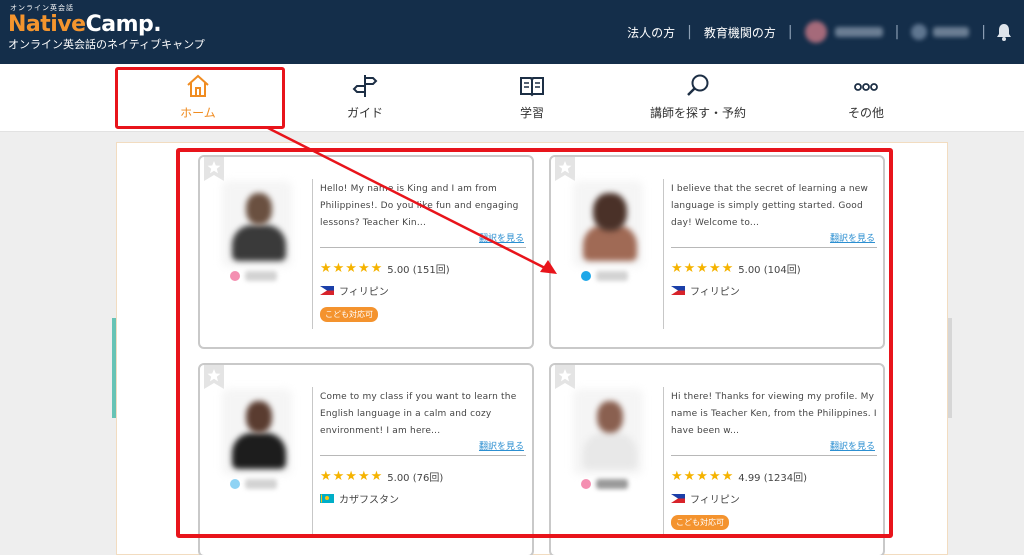 This screenshot has height=555, width=1024. Describe the element at coordinates (697, 113) in the screenshot. I see `nav-find-teacher-label: 講師を探す・予約` at that location.